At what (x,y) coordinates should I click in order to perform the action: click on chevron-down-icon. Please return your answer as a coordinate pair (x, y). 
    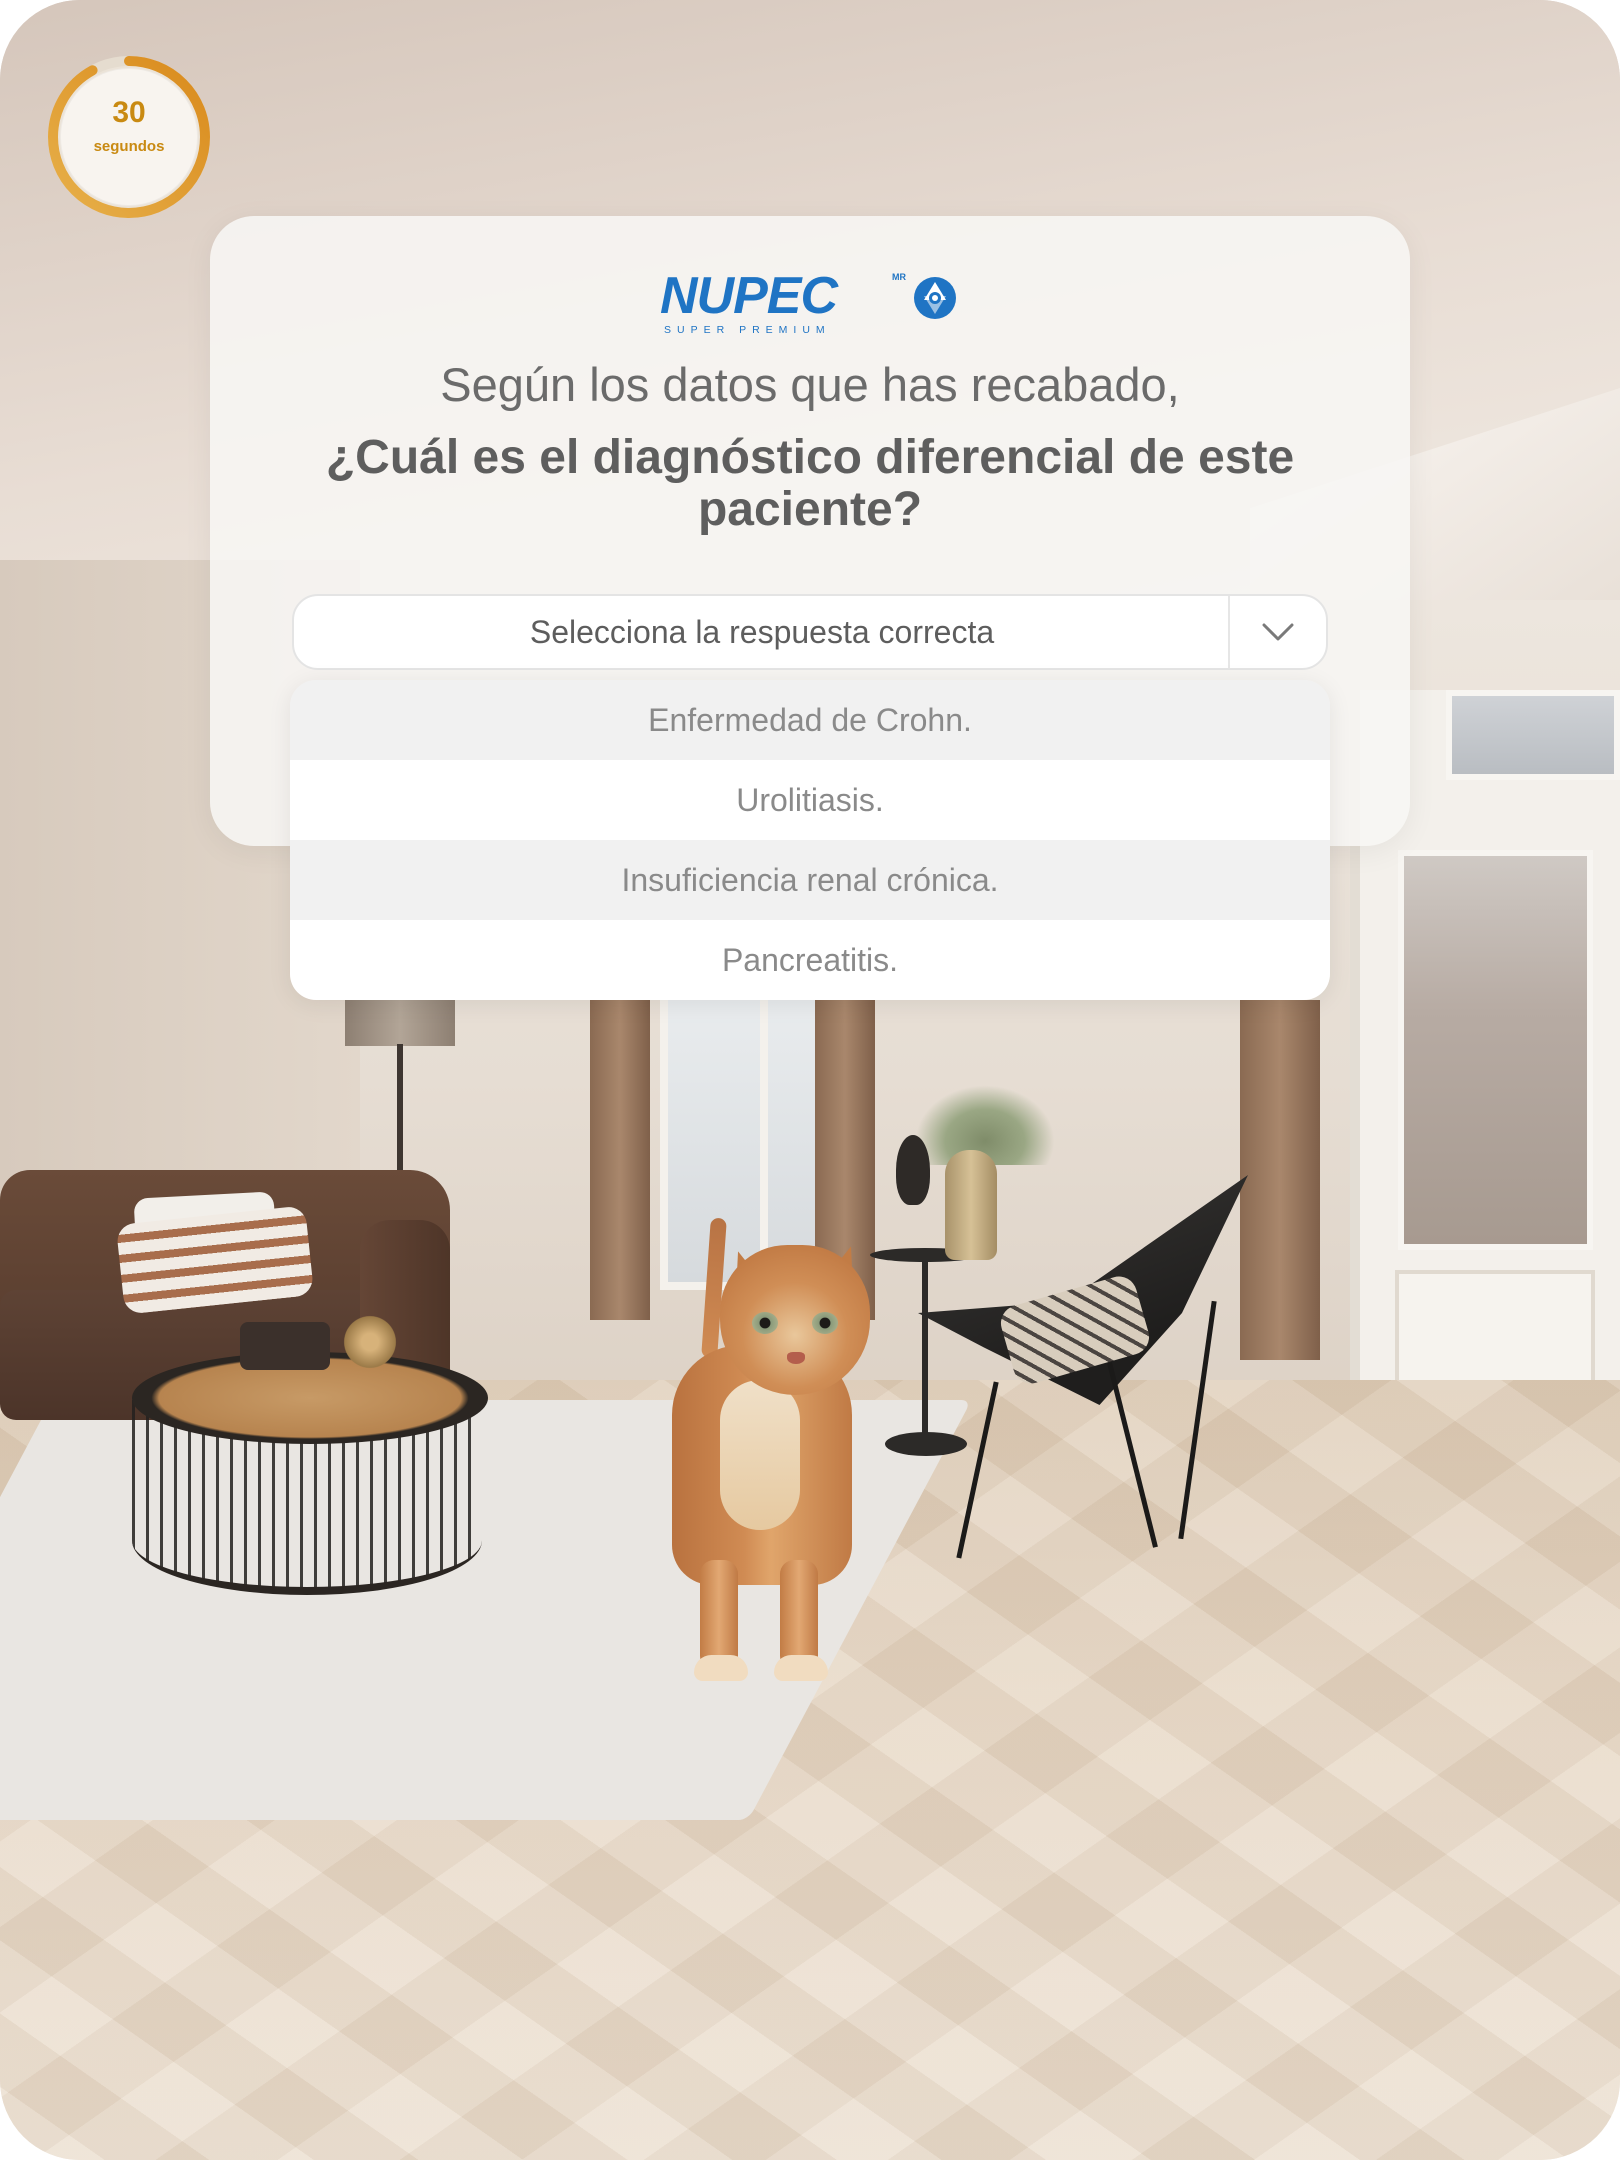
    Looking at the image, I should click on (1278, 632).